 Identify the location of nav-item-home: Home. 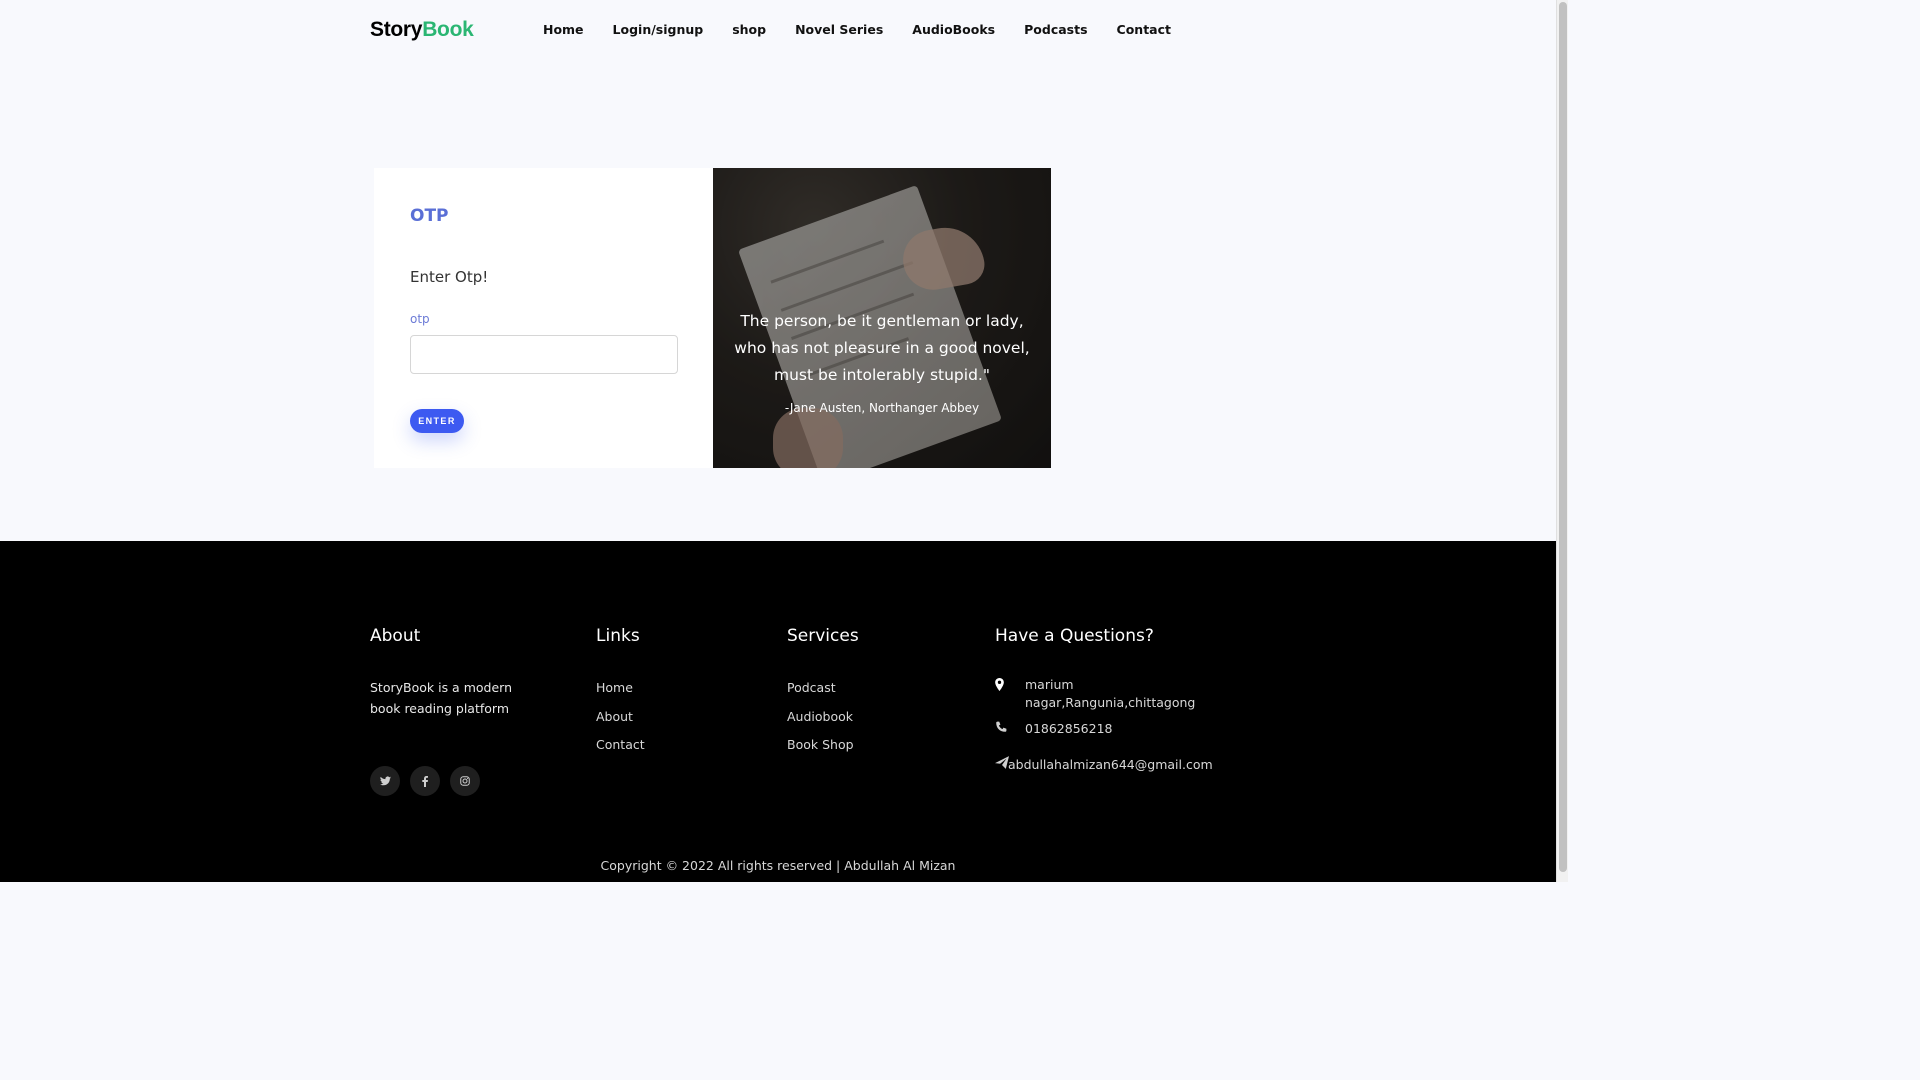
(563, 29).